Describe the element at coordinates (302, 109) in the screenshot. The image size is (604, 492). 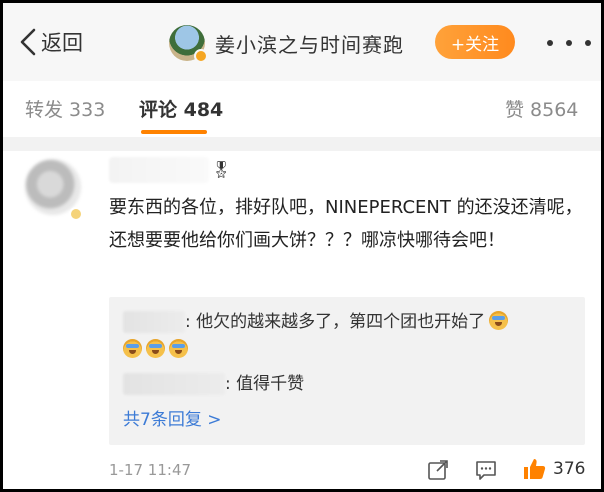
I see `tab-bar: 转发 333 评论 484 赞 8564` at that location.